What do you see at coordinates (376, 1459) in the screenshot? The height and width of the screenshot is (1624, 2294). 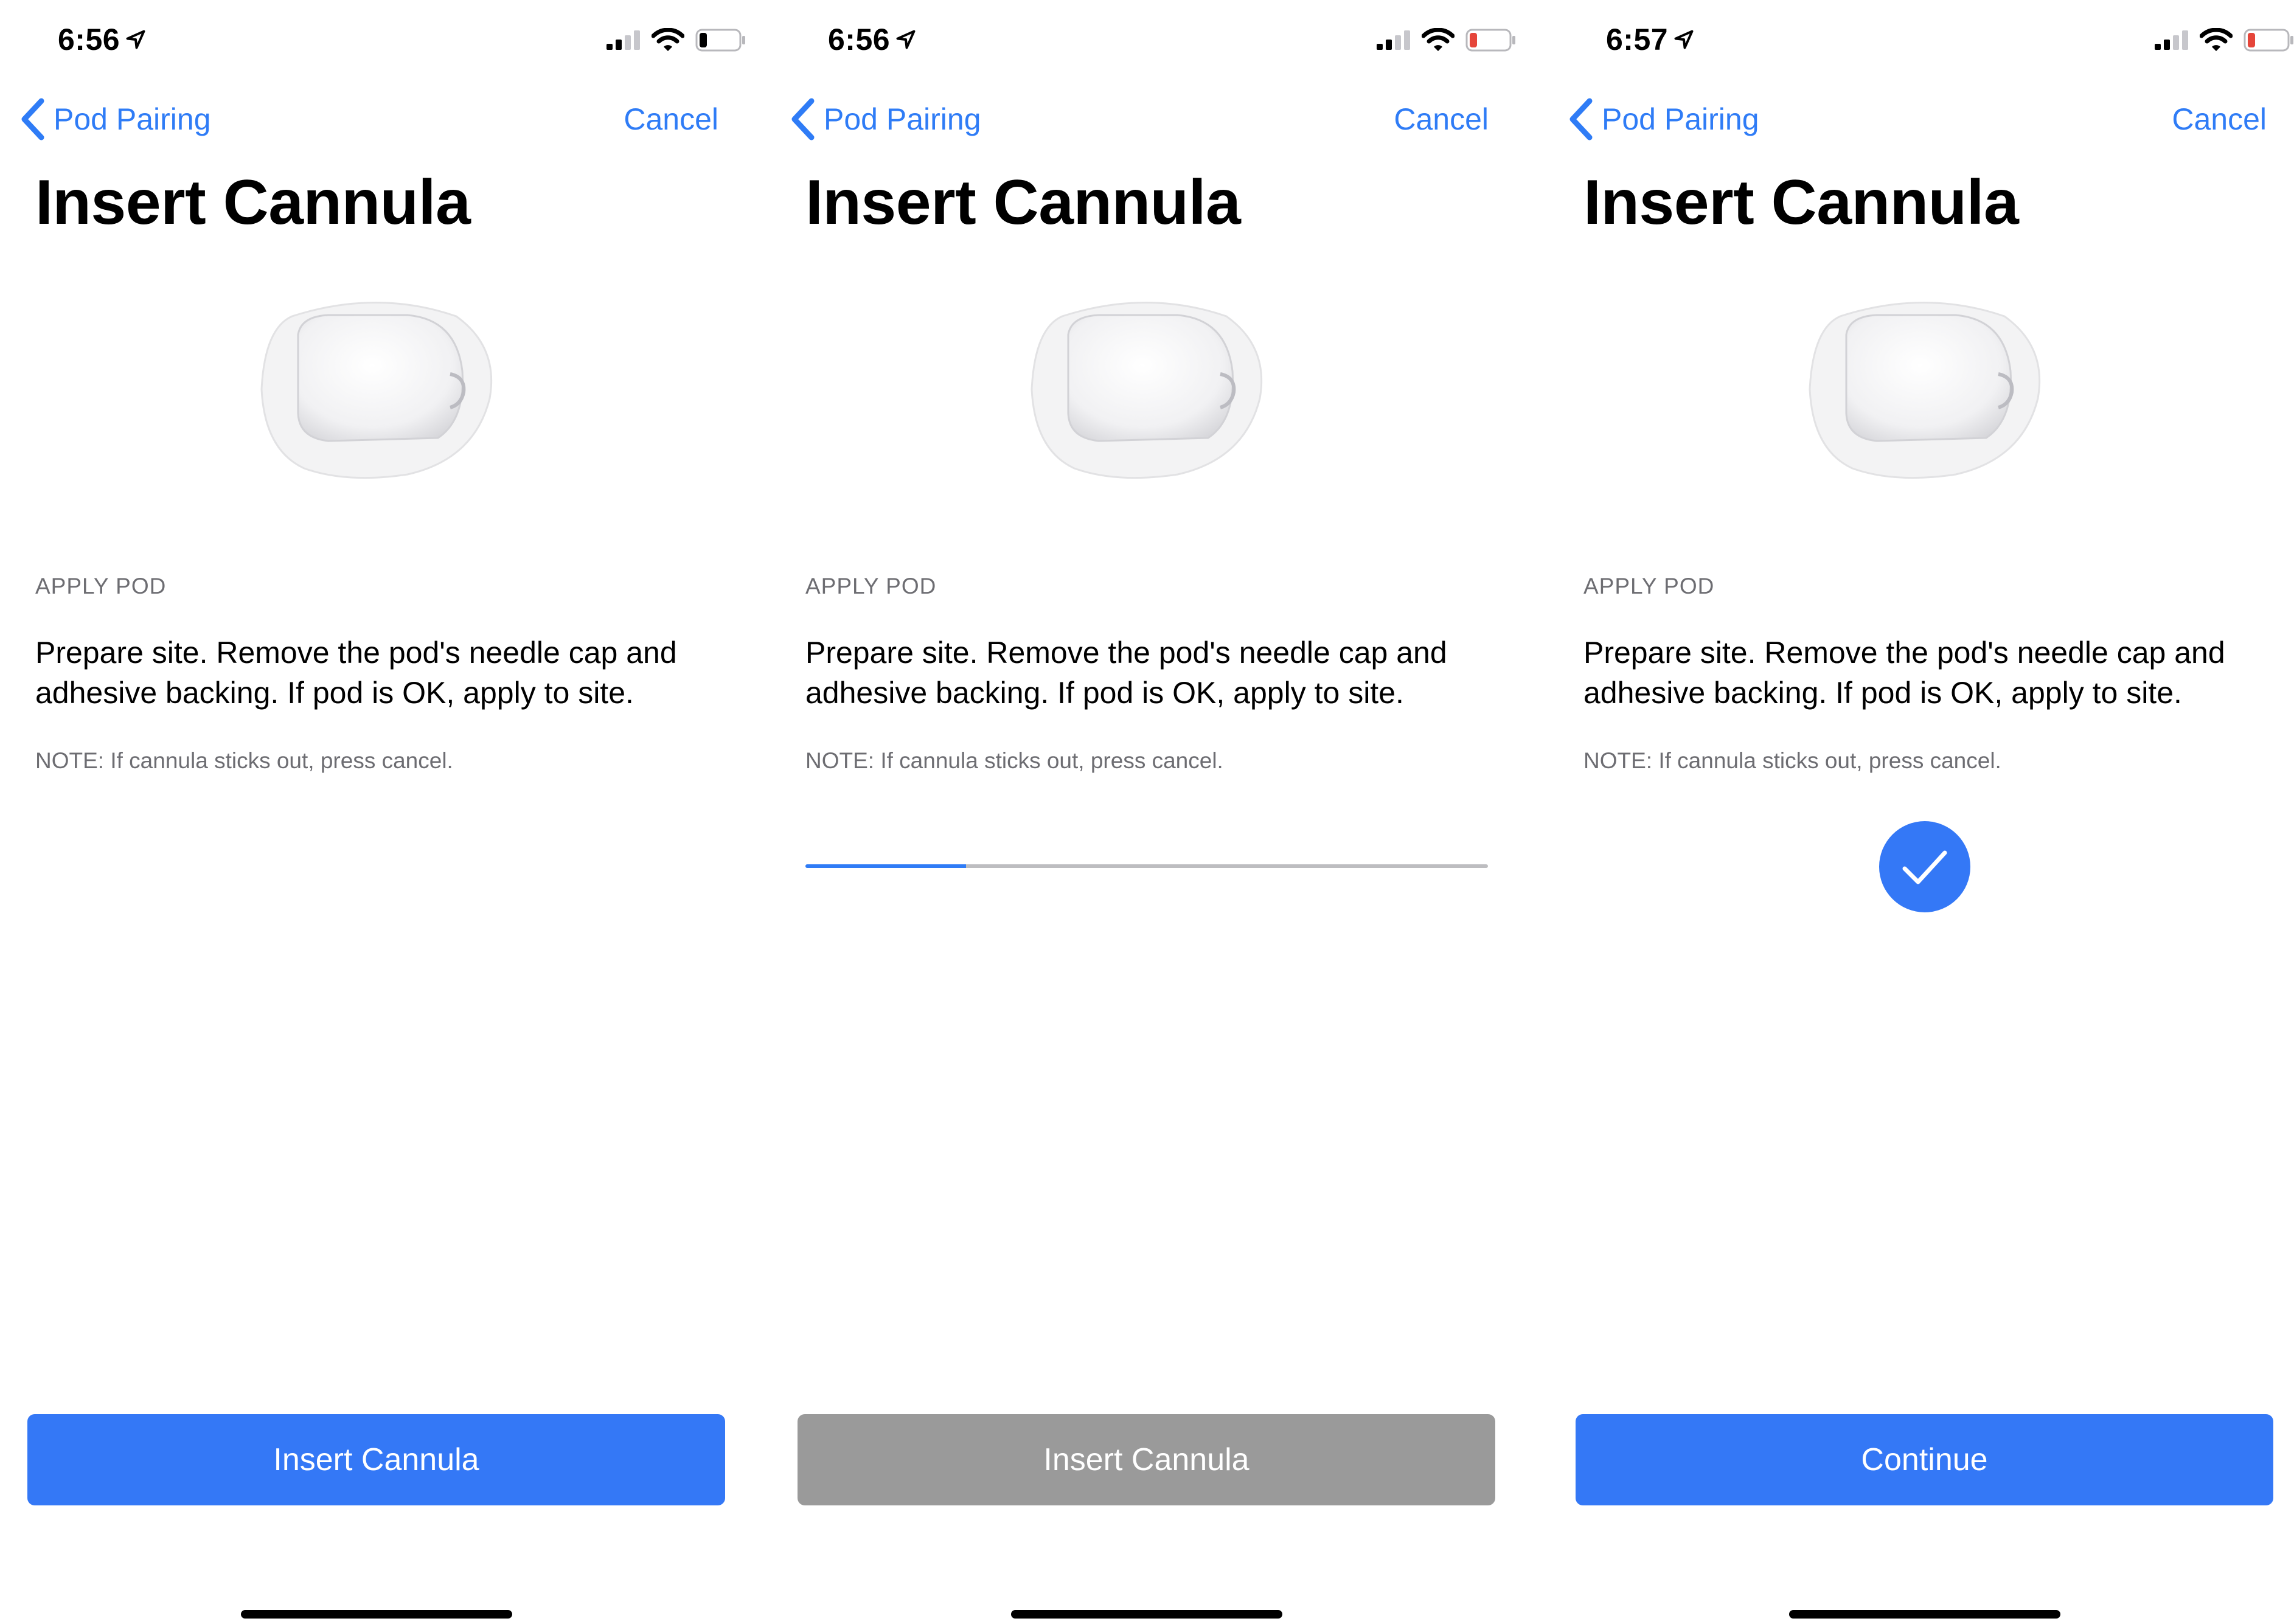 I see `insert-cannula-button: Insert Cannula` at bounding box center [376, 1459].